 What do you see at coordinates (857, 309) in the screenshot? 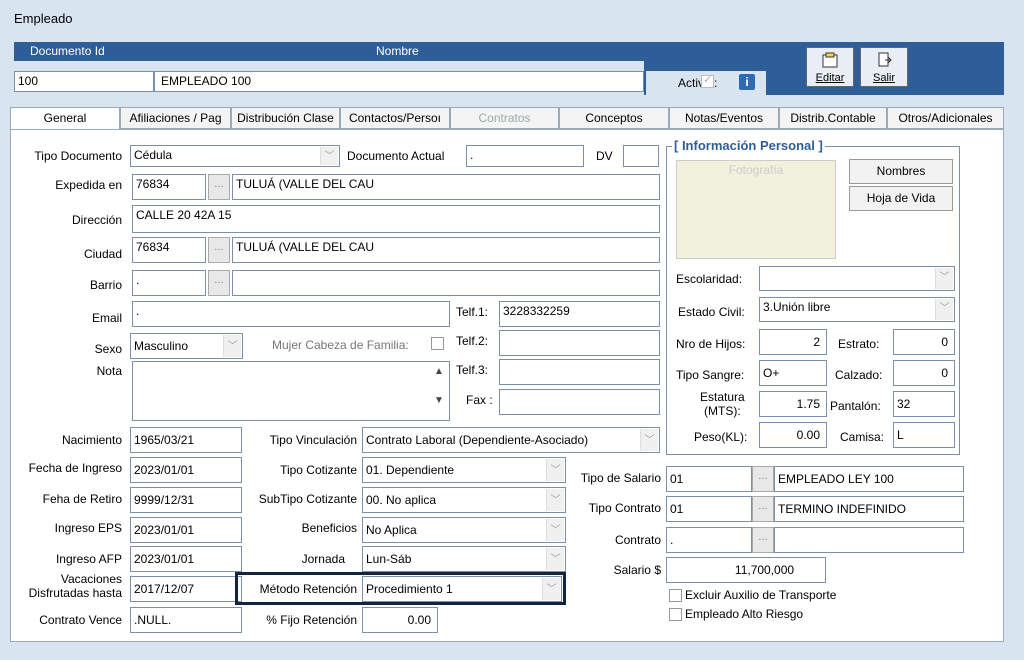
I see `estado-civil-select: 3.Unión libre ﹀` at bounding box center [857, 309].